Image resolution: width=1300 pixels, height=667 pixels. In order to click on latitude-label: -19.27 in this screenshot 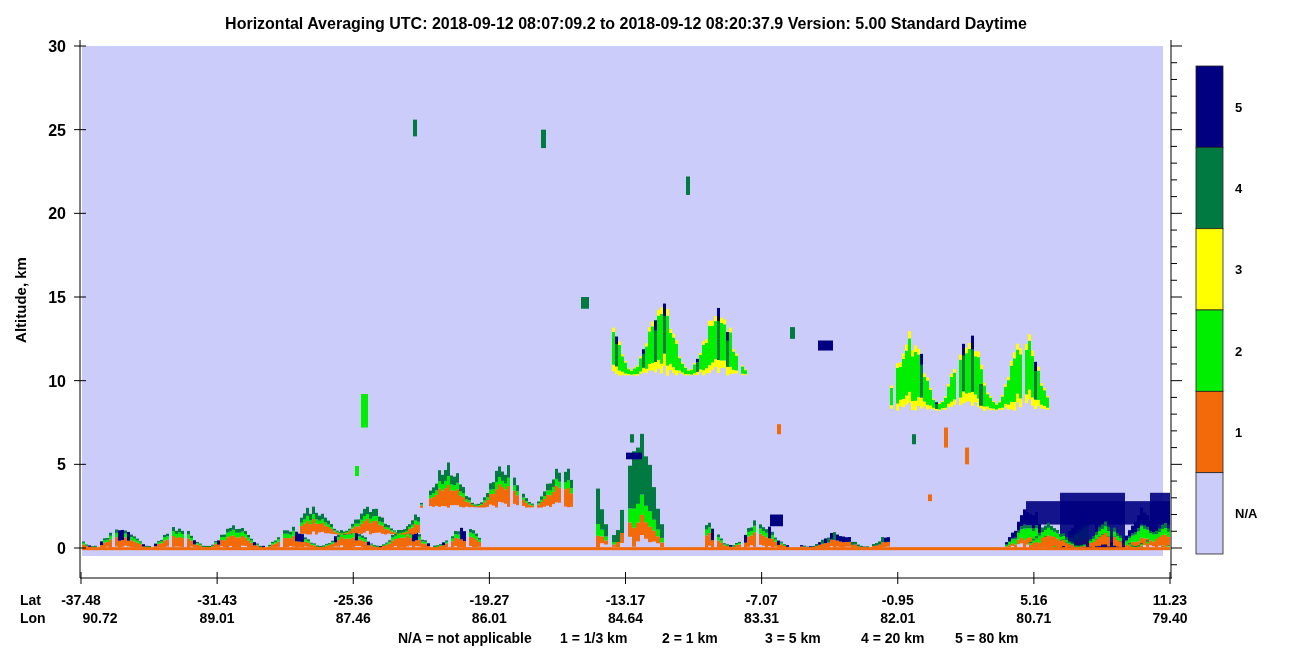, I will do `click(489, 600)`.